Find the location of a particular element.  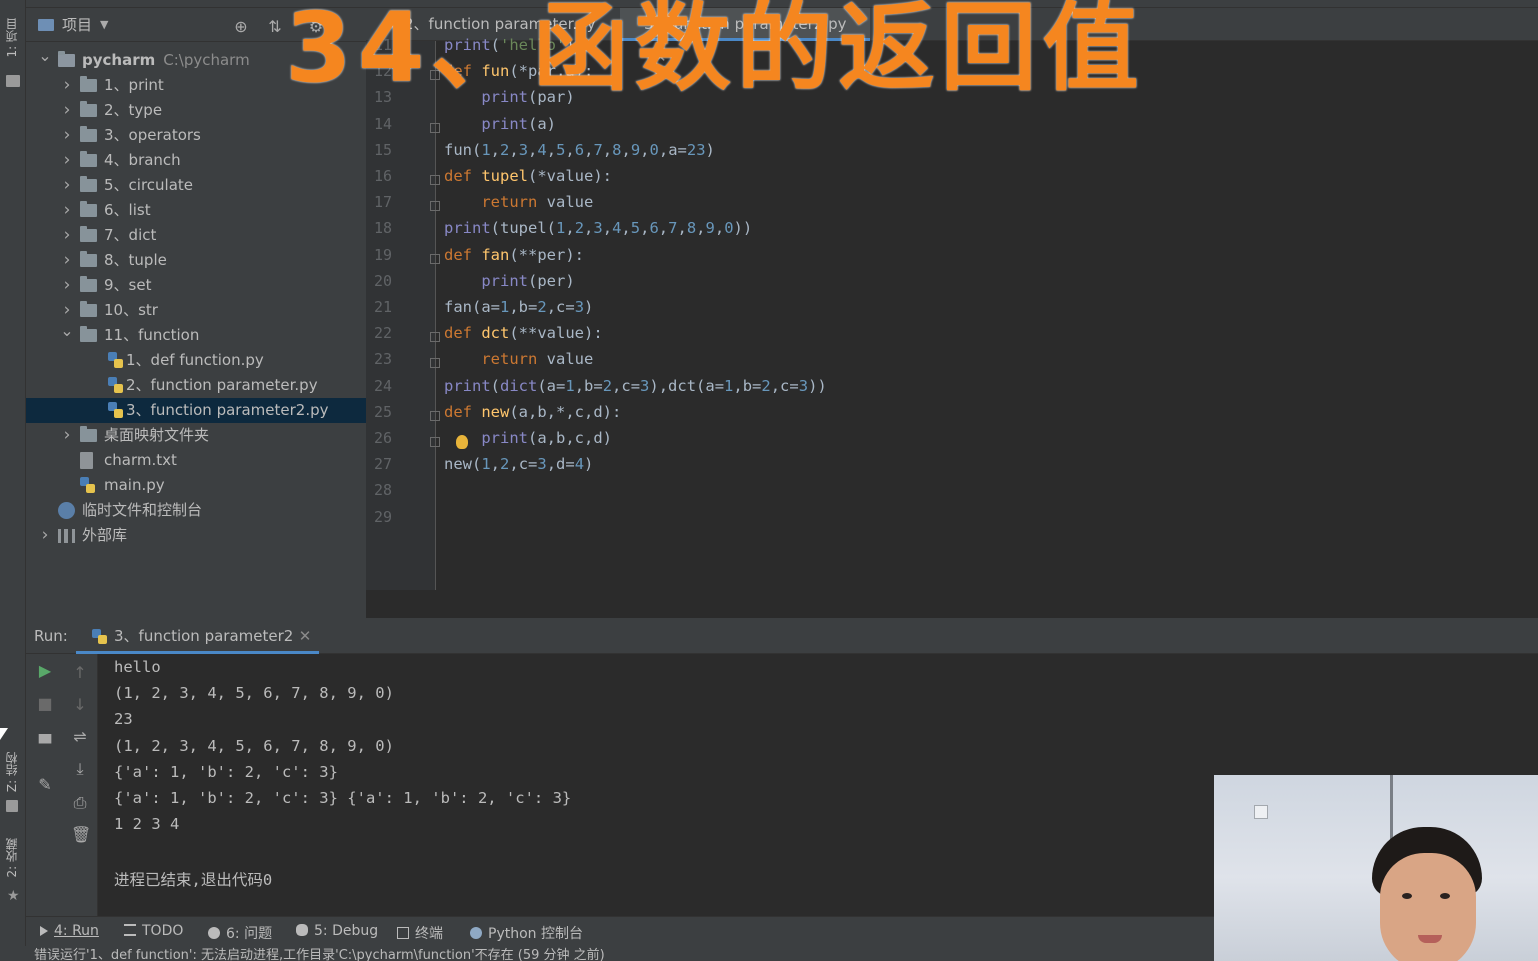

tree-item-text: 1、def function.py is located at coordinates (195, 360).